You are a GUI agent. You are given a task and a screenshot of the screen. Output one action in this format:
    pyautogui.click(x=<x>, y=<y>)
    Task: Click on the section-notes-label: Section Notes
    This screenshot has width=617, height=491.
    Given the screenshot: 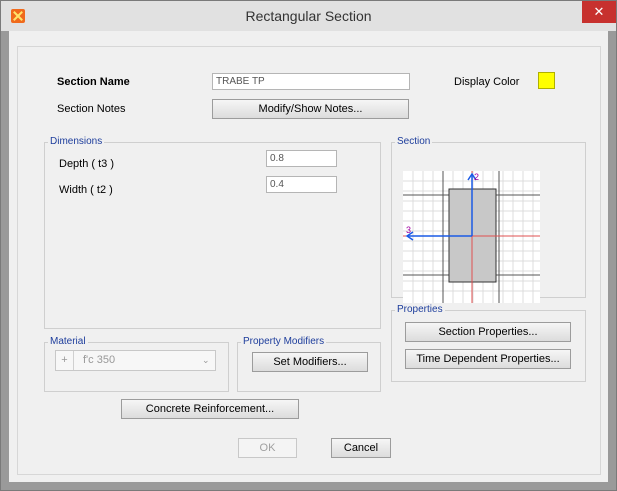 What is the action you would take?
    pyautogui.click(x=91, y=109)
    